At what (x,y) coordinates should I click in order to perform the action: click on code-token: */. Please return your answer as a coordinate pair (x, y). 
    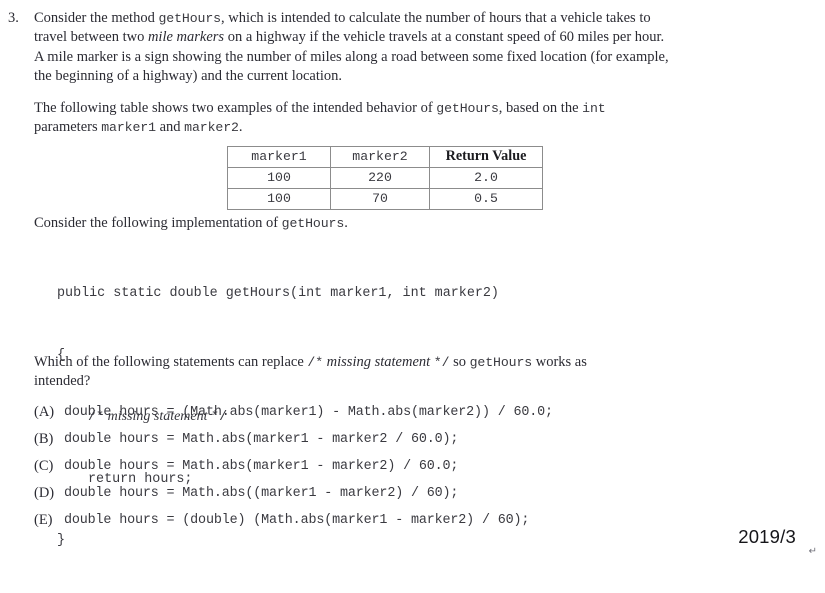
    Looking at the image, I should click on (441, 362).